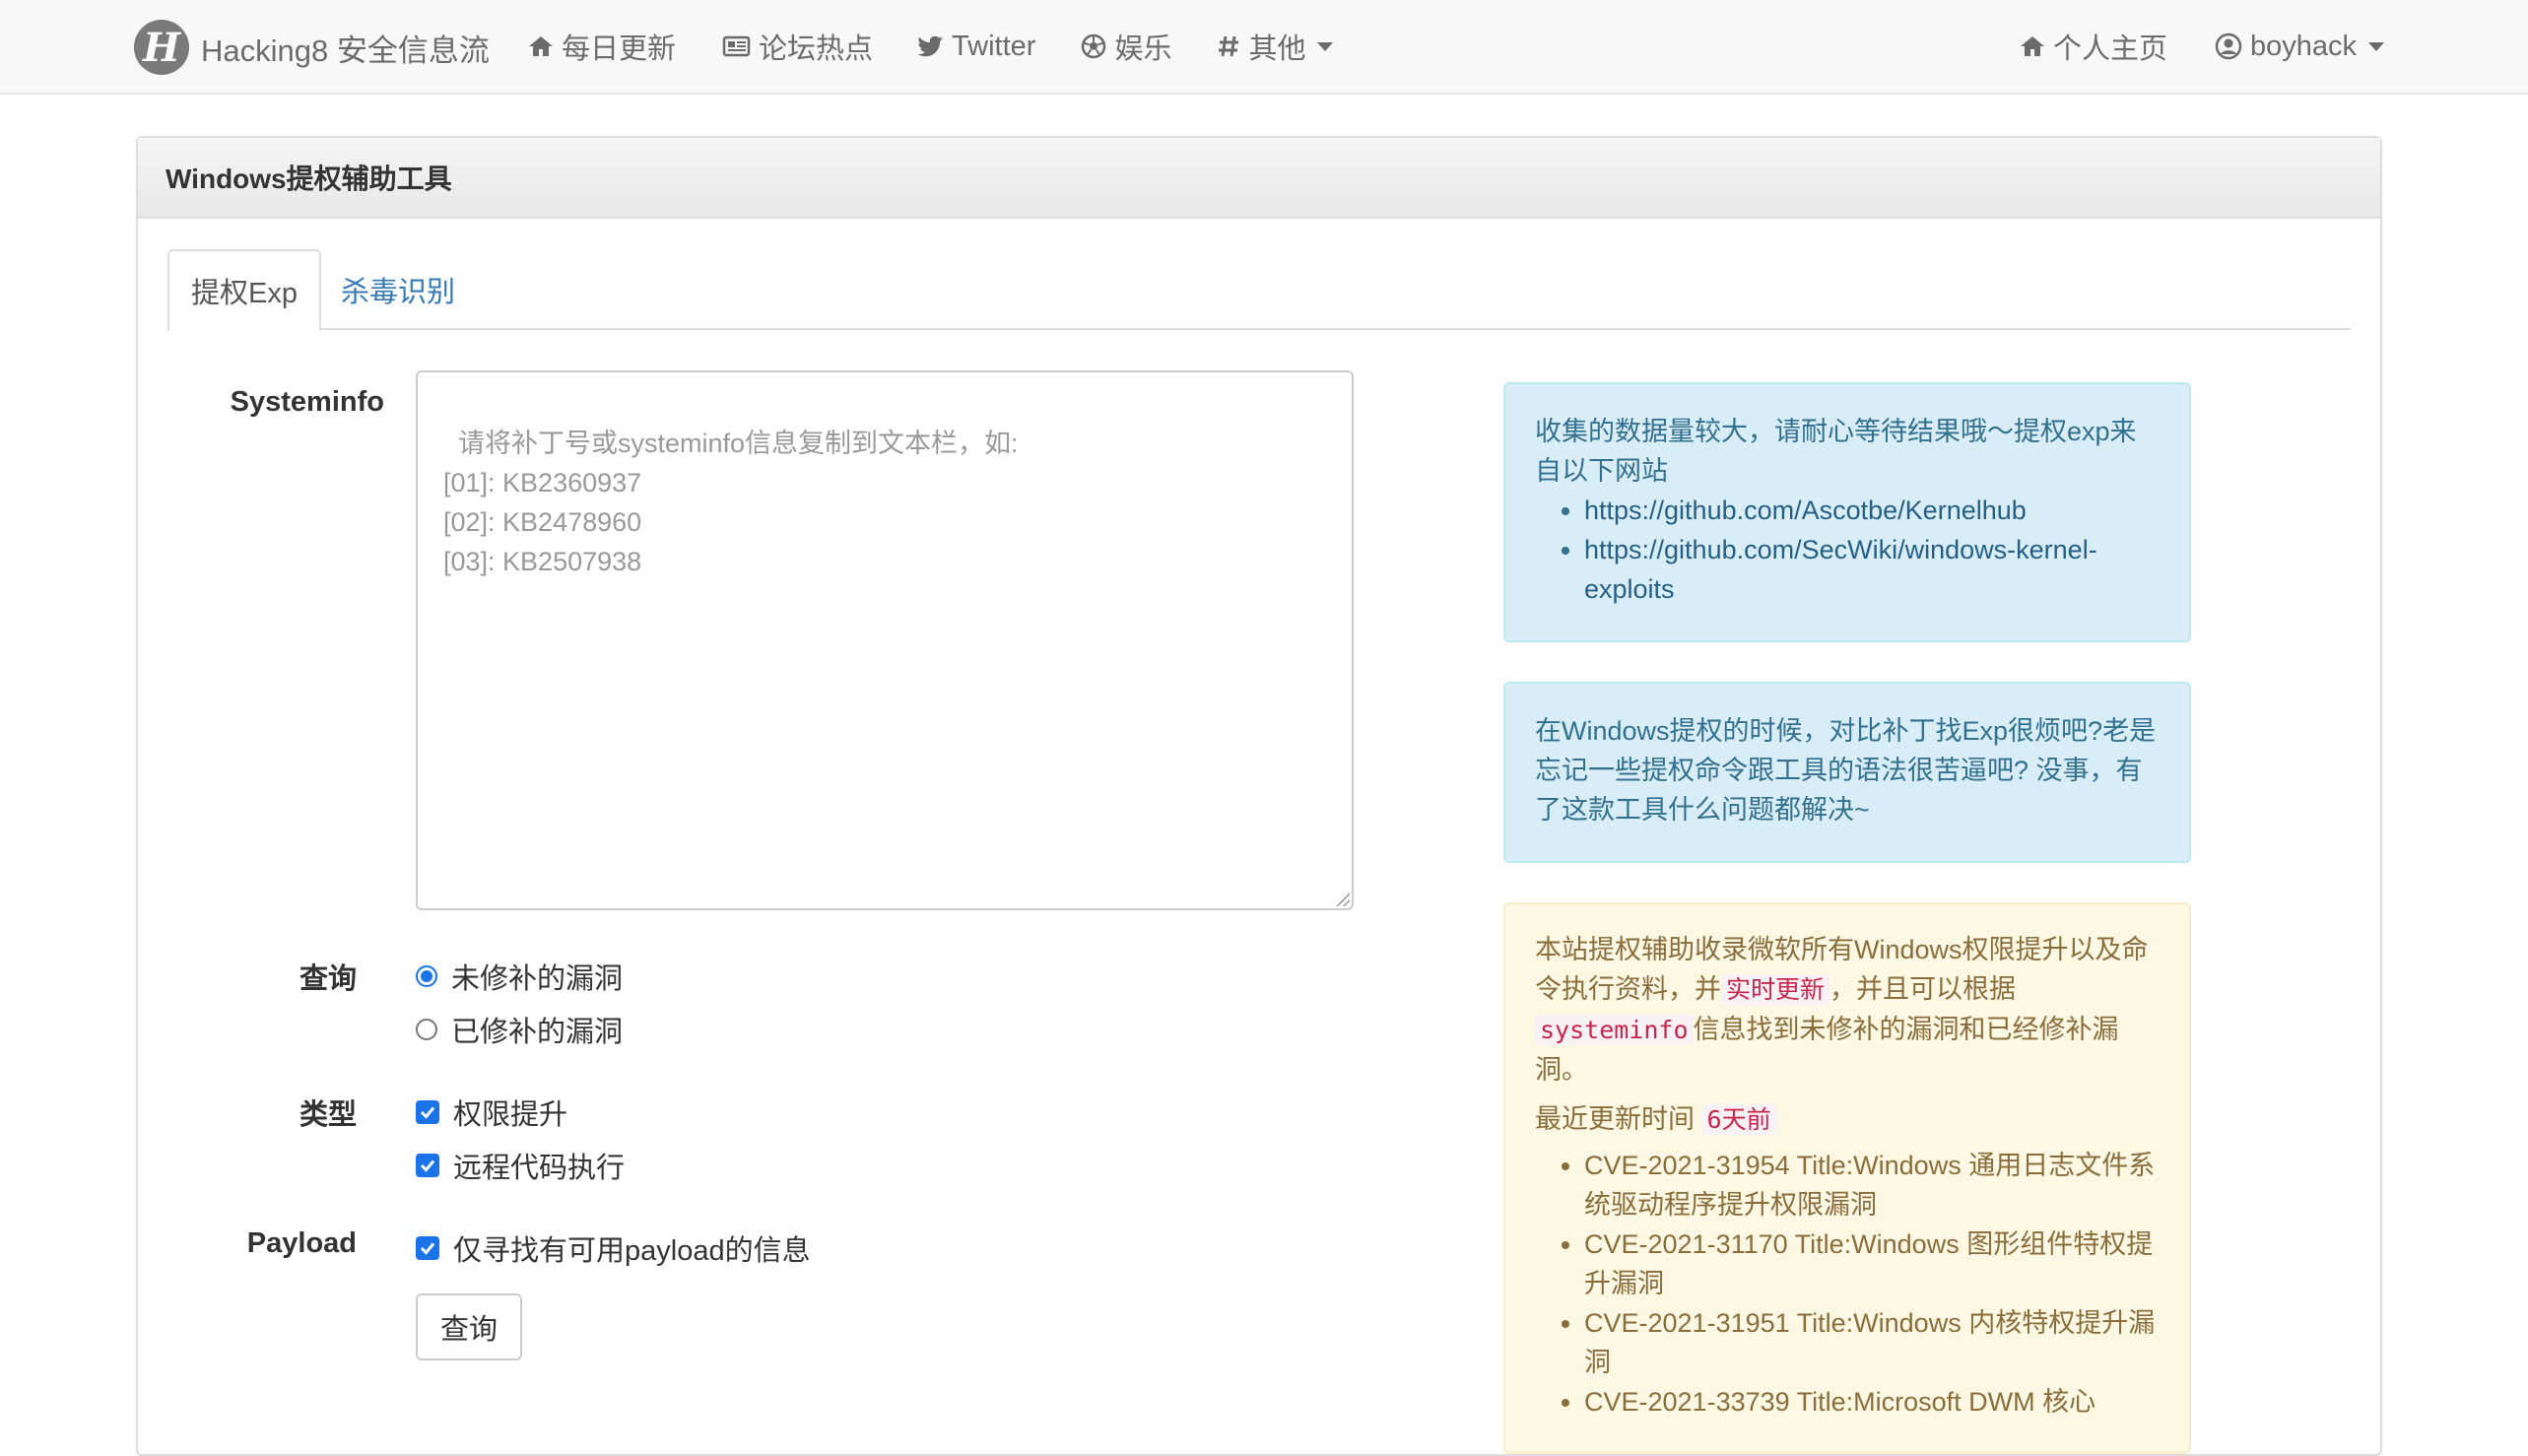 The image size is (2528, 1456). I want to click on list-item: CVE-2021-31170 Title:Windows 图形组件特权提升漏洞, so click(1872, 1263).